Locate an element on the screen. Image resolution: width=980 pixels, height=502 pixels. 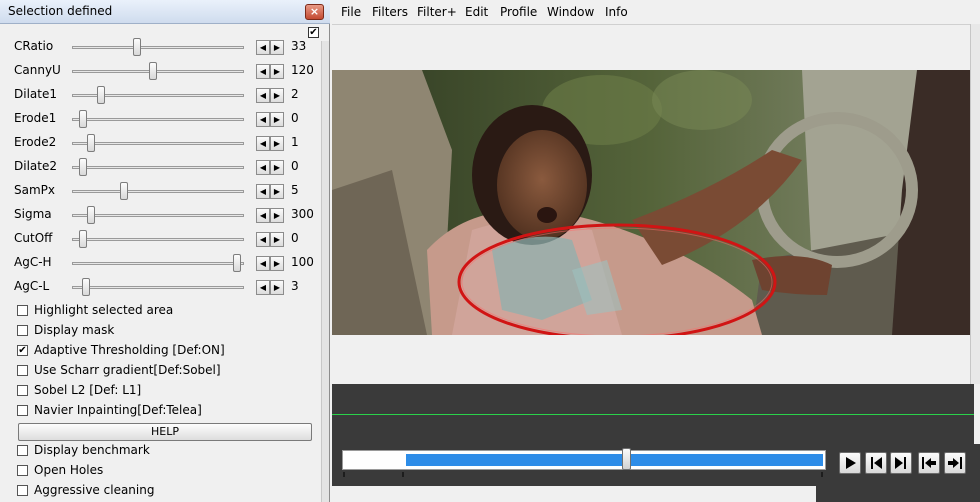
option-navier-inpainting-def-telea: Navier Inpainting[Def:Telea] is located at coordinates (165, 411).